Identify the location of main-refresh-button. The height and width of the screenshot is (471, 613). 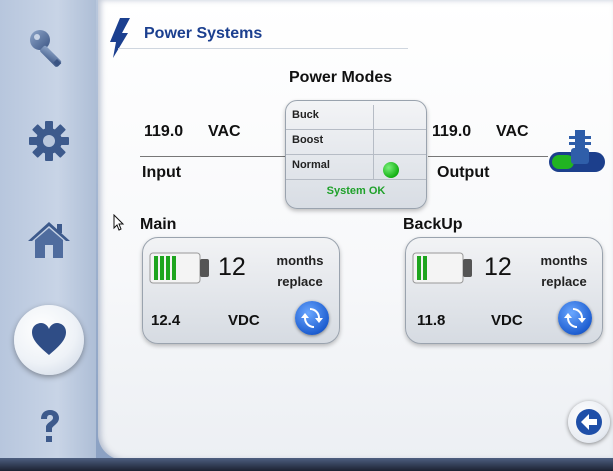
(312, 318).